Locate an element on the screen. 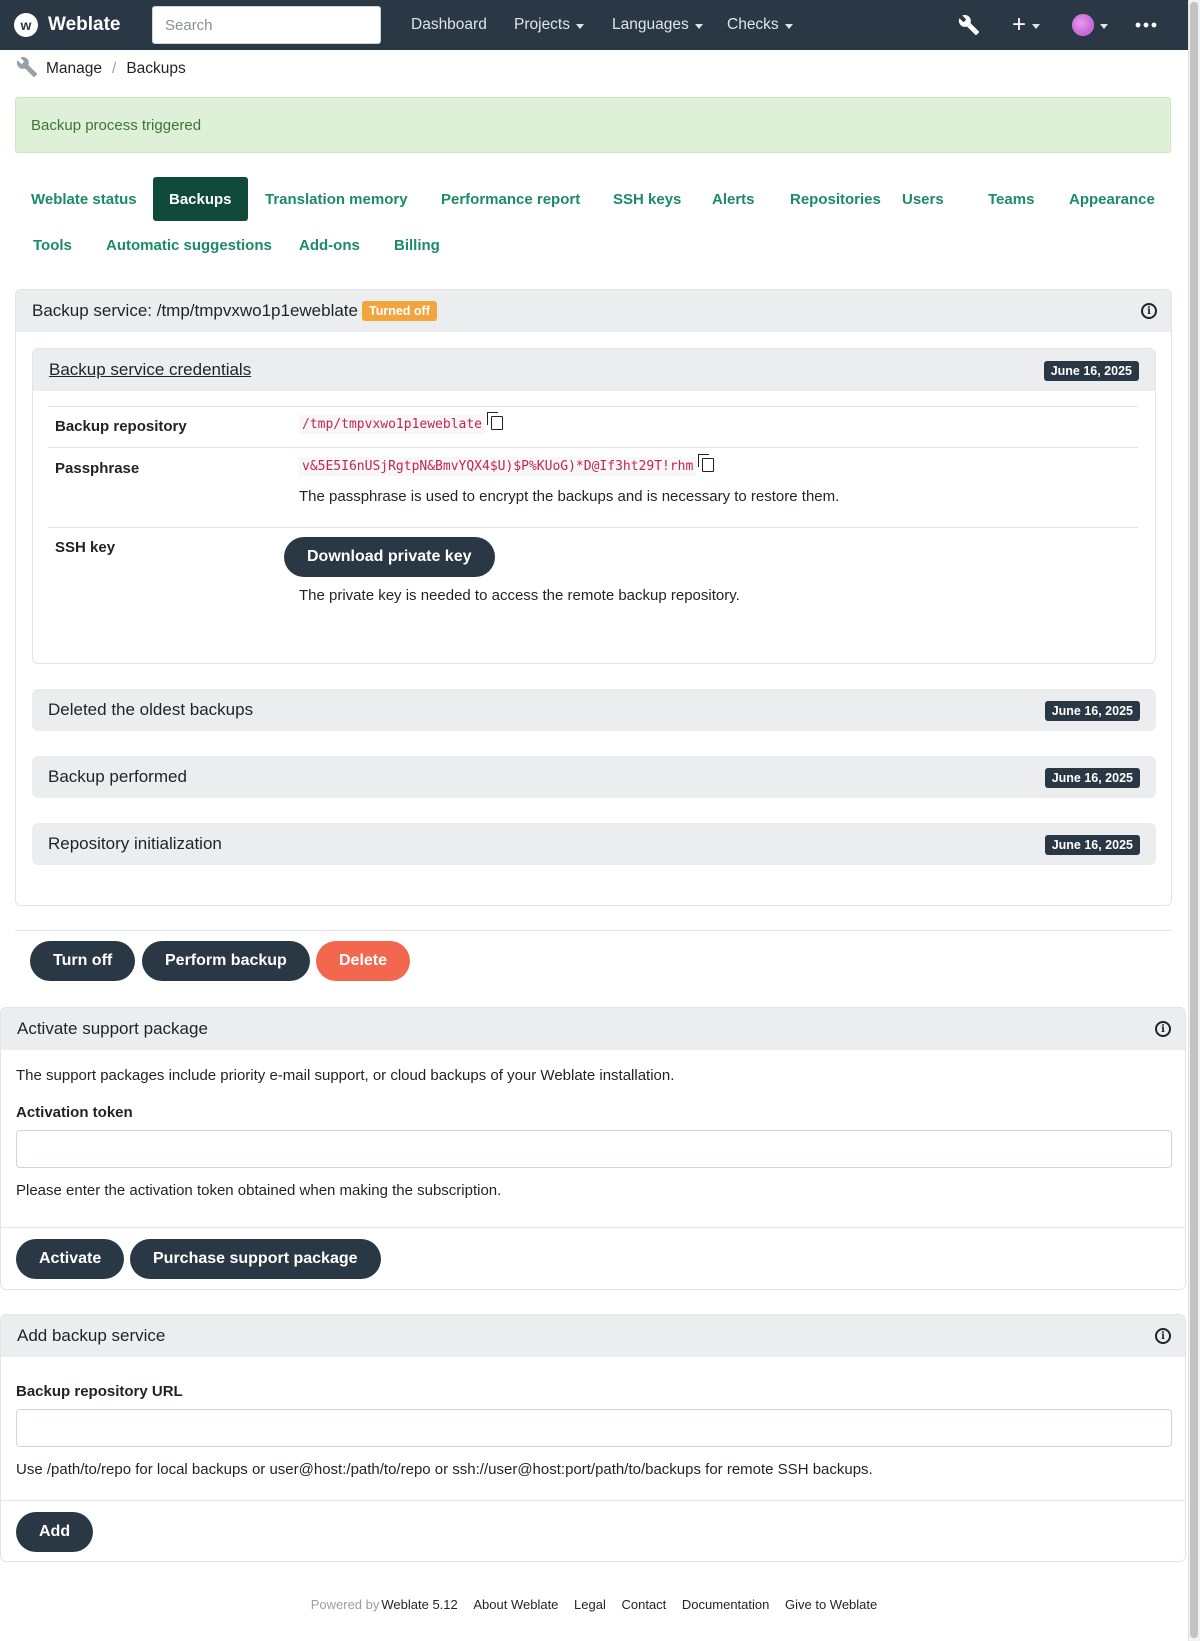 This screenshot has width=1200, height=1641. activation-token-input is located at coordinates (594, 1149).